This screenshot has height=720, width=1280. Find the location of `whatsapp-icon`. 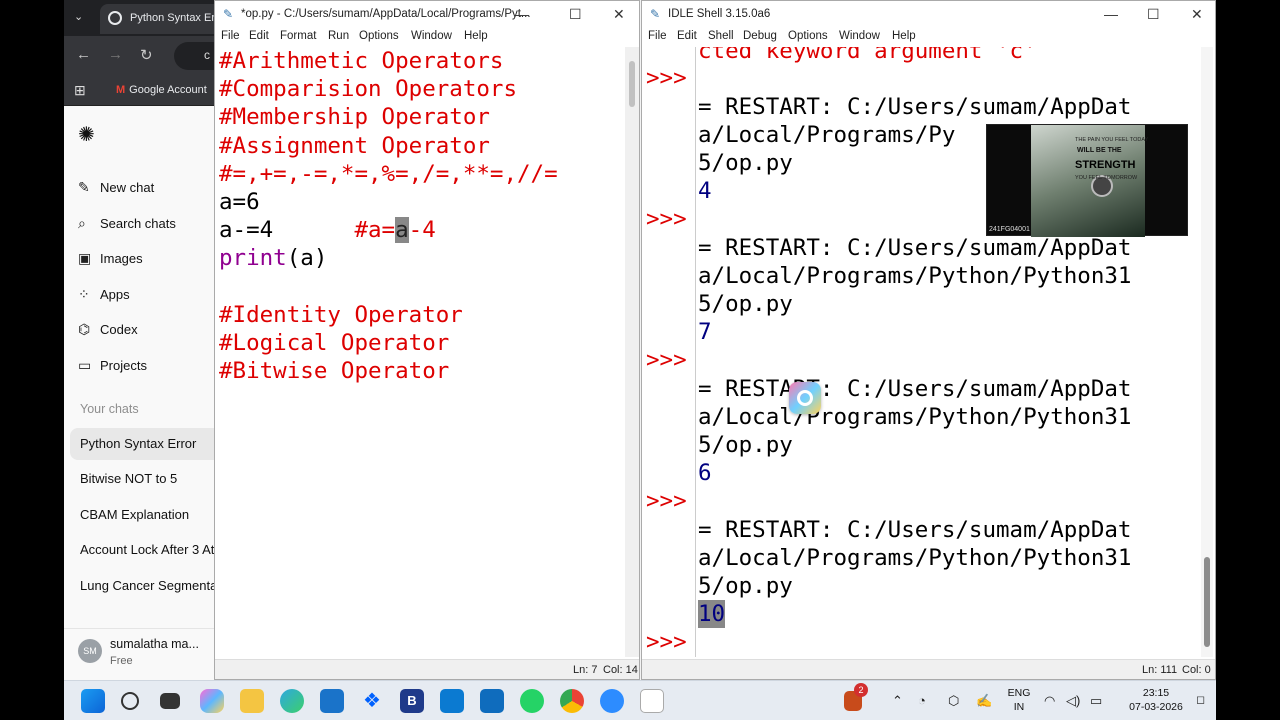

whatsapp-icon is located at coordinates (532, 701).